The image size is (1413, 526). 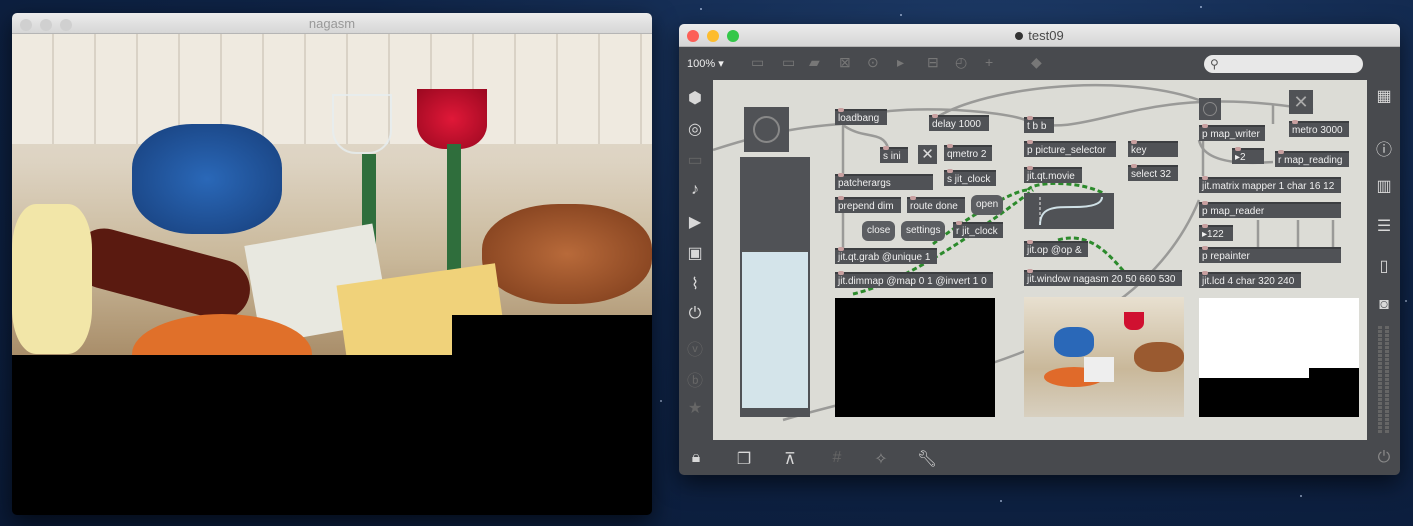 I want to click on tbb-object: t b b, so click(x=1039, y=124).